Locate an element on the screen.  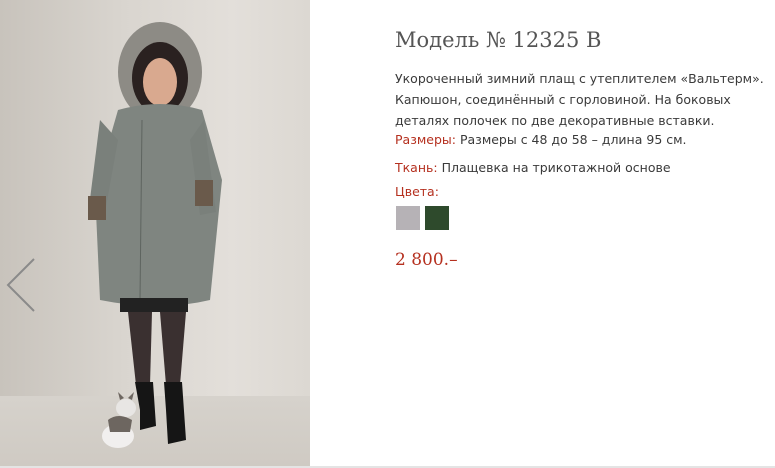
colors-label: Цвета: is located at coordinates (417, 191).